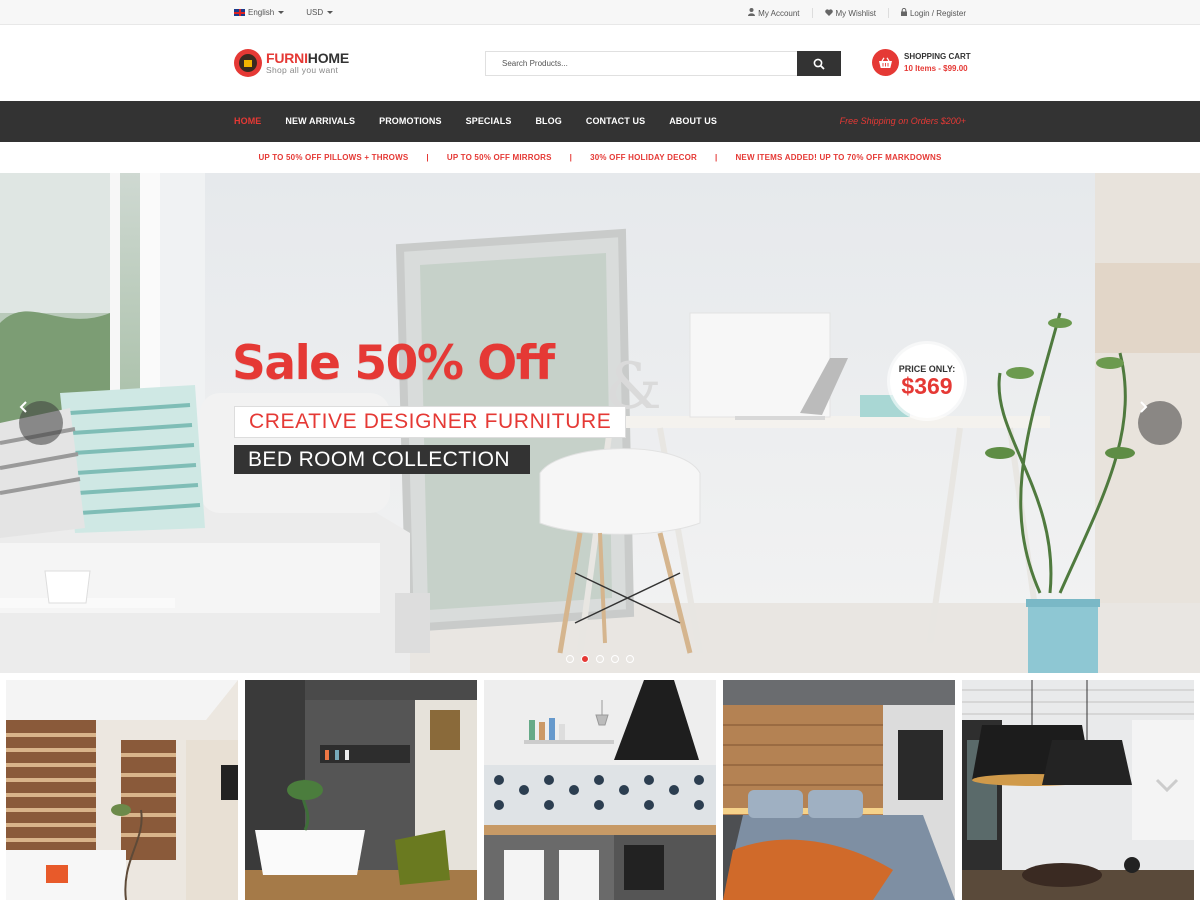 Image resolution: width=1200 pixels, height=900 pixels. Describe the element at coordinates (430, 422) in the screenshot. I see `hero-subtitle-1: CREATIVE DESIGNER FURNITURE` at that location.